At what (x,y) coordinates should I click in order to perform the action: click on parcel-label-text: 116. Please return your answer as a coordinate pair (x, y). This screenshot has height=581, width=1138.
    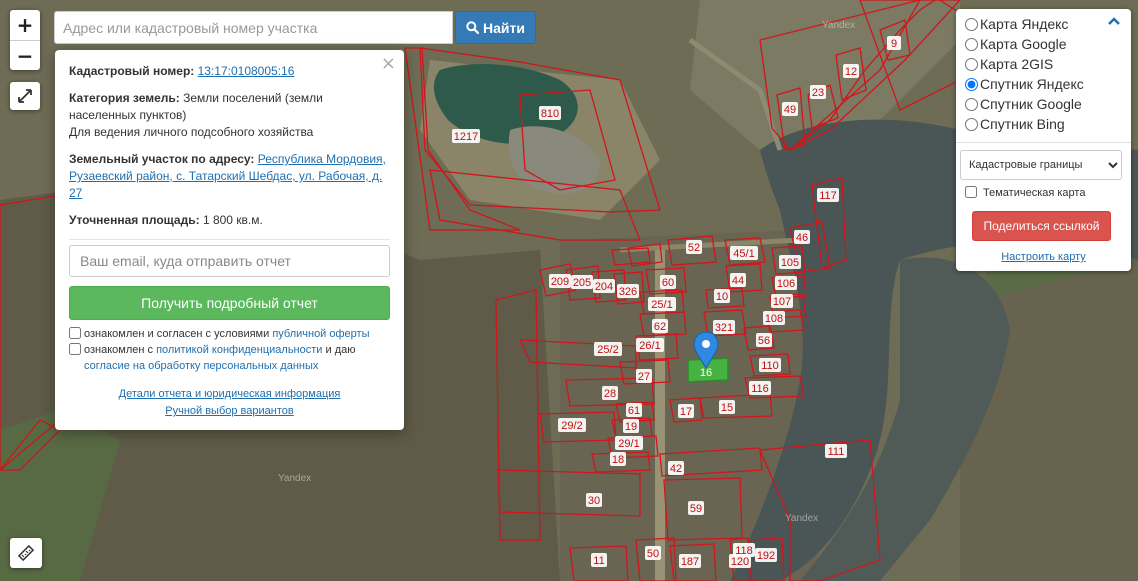
    Looking at the image, I should click on (760, 389).